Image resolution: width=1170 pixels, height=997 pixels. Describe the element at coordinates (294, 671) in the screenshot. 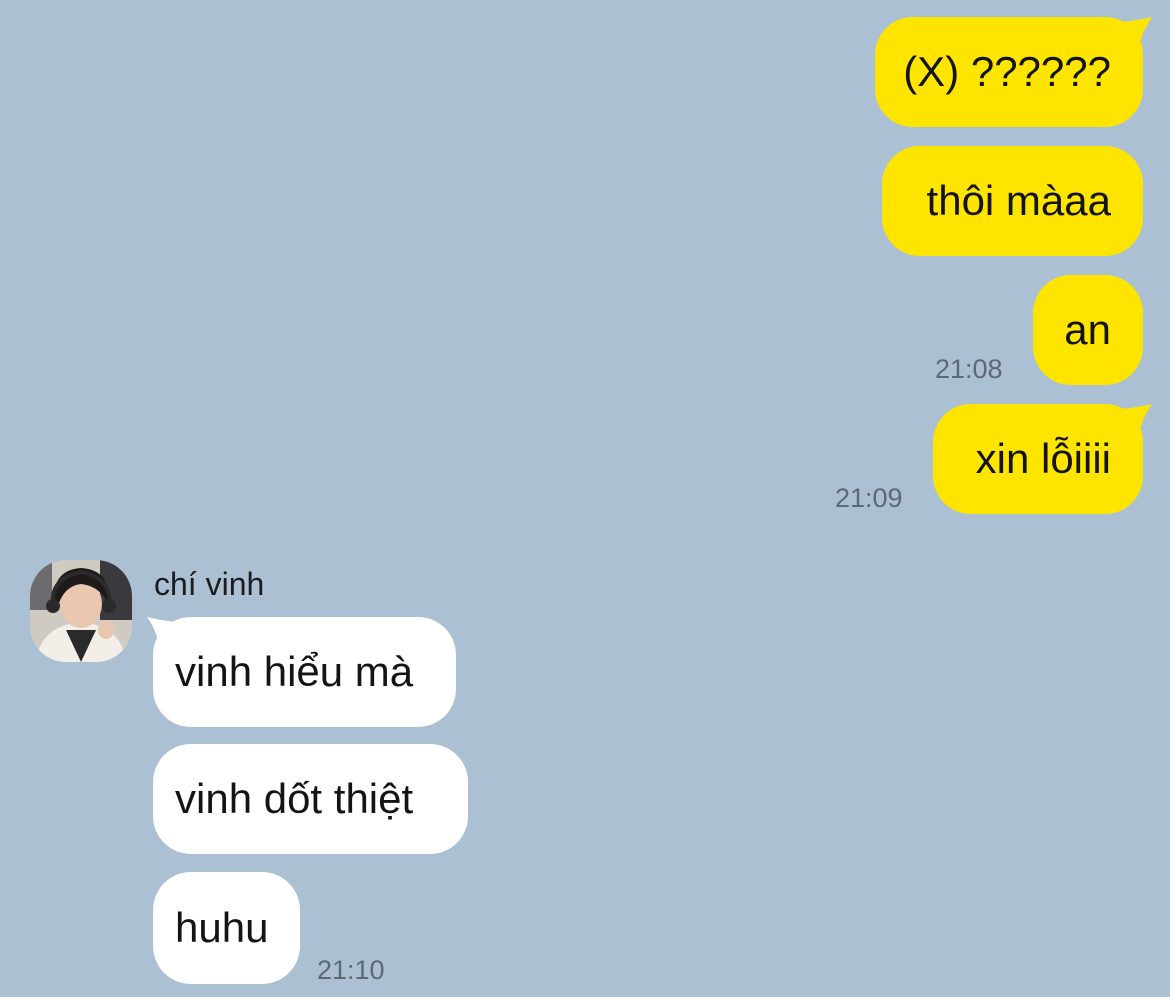

I see `message-text: vinh hiểu mà` at that location.